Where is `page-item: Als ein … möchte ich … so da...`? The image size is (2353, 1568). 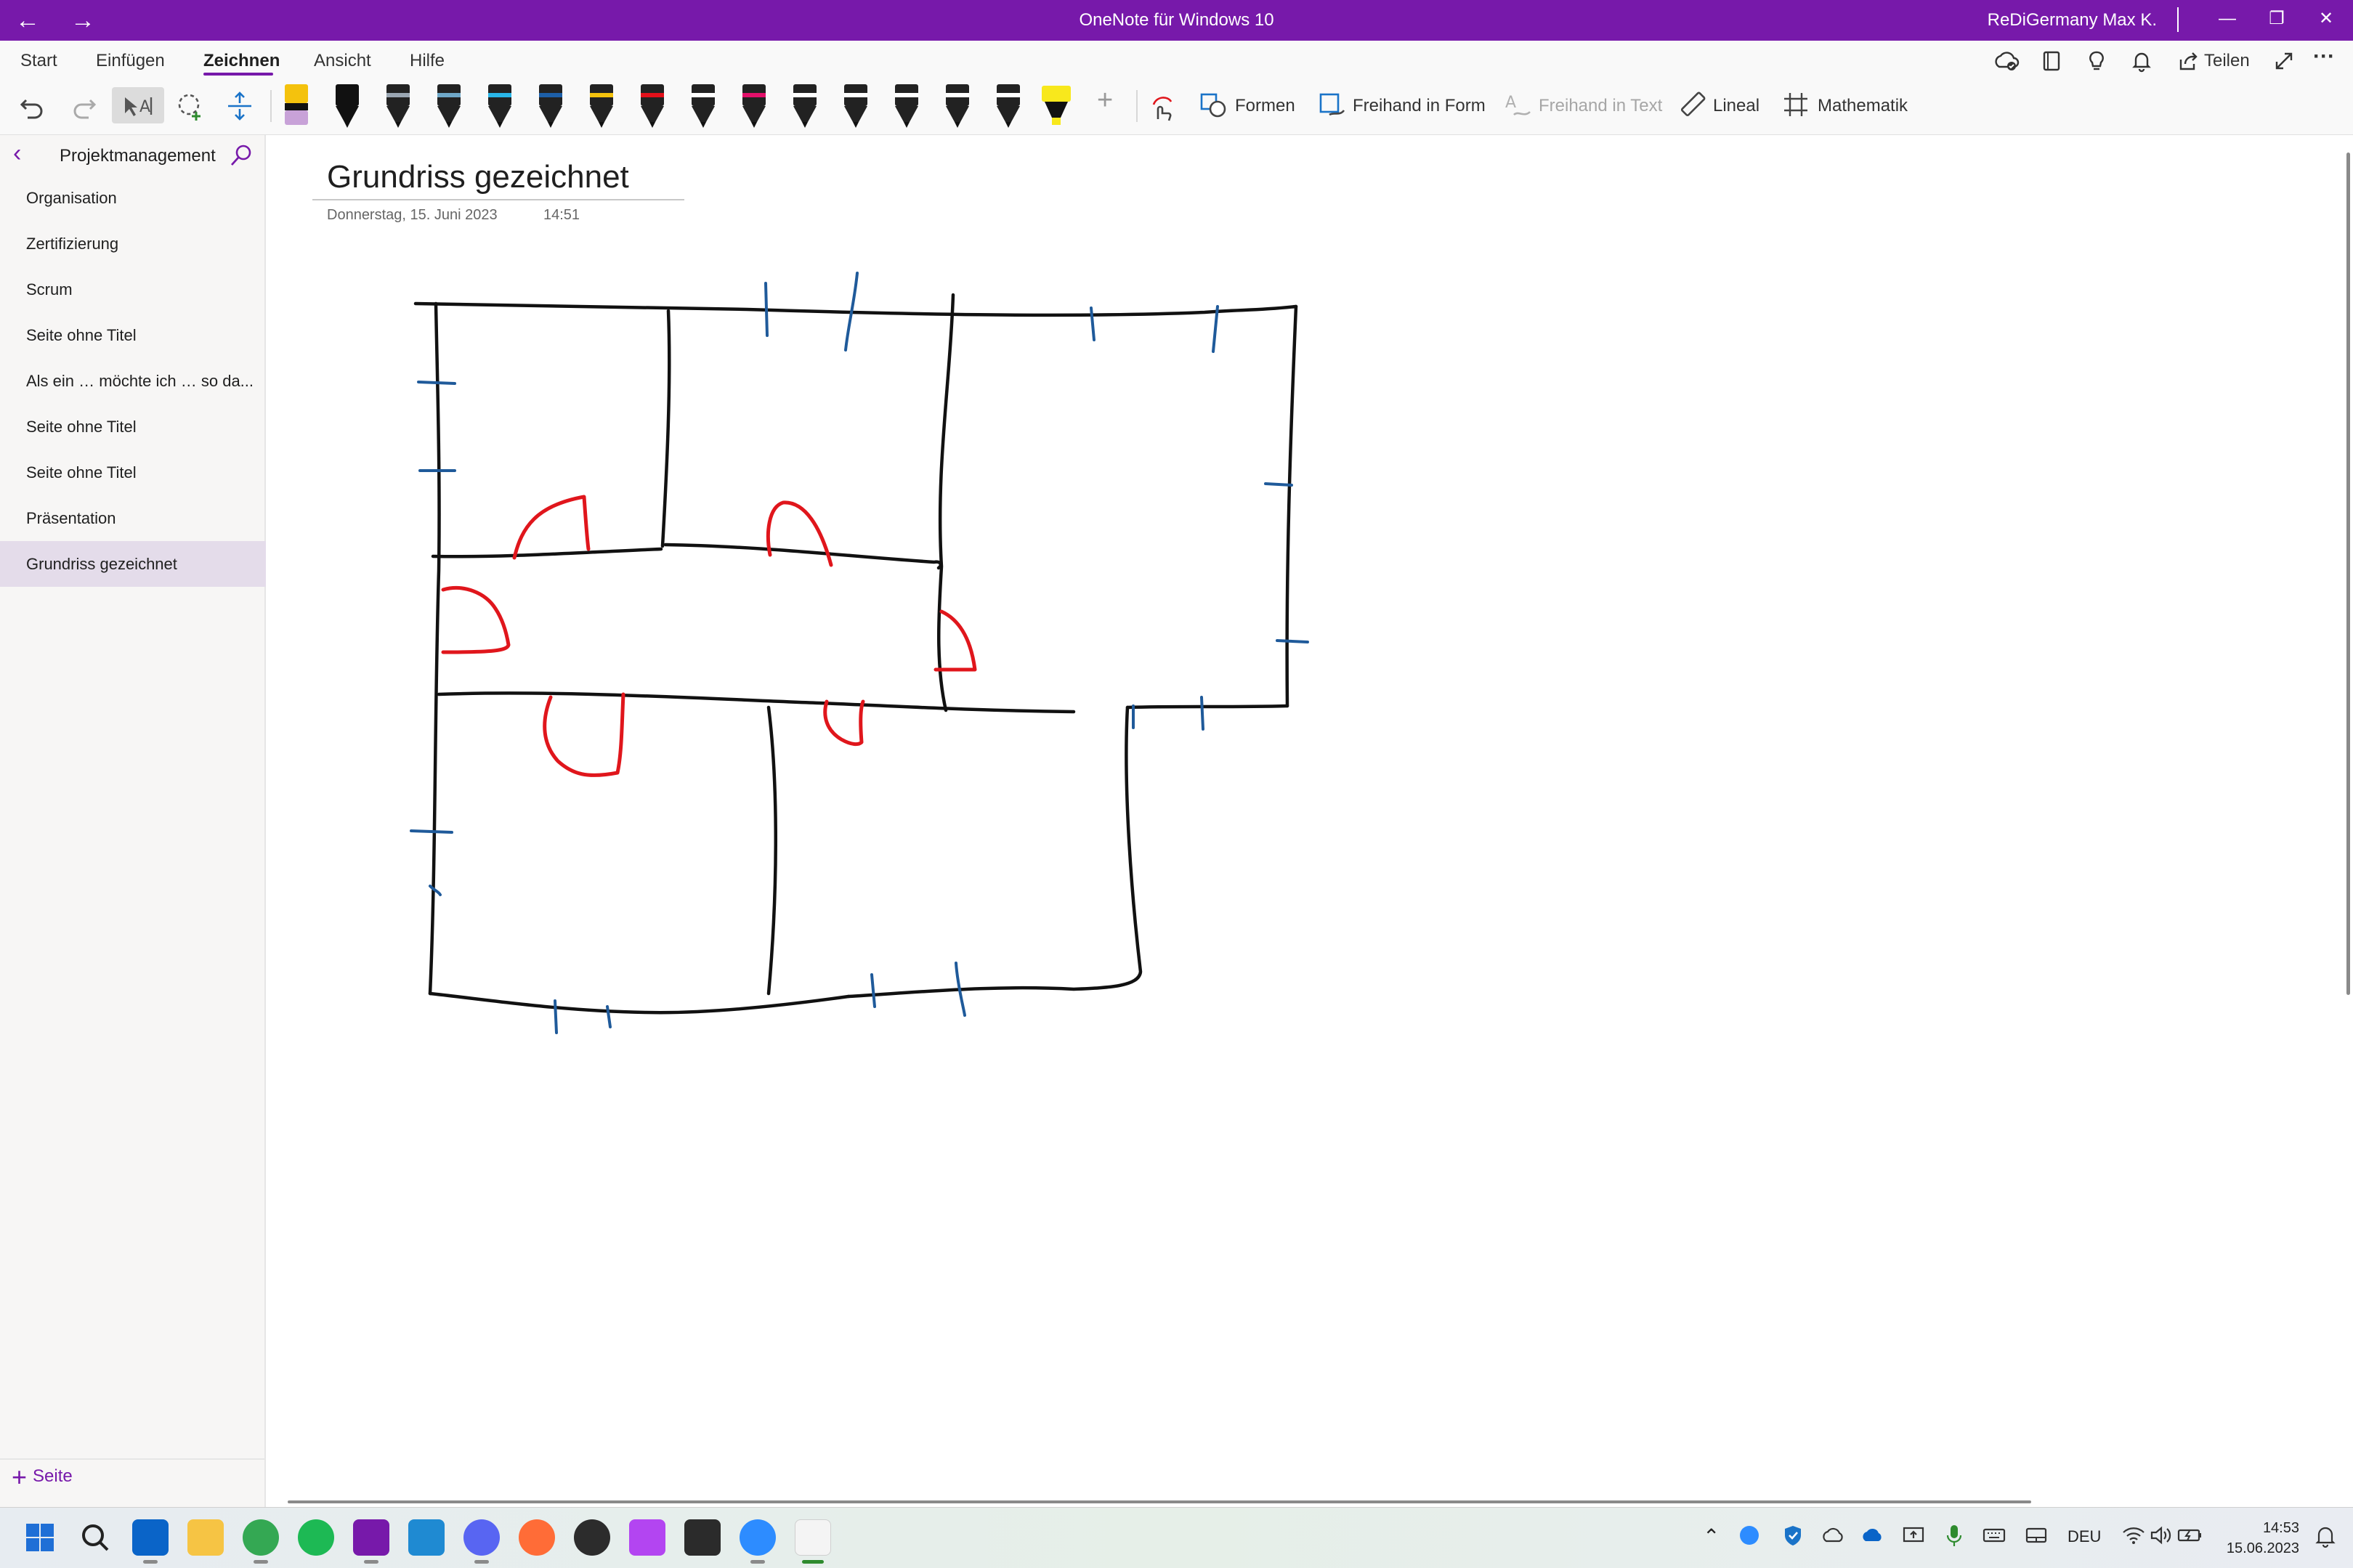 page-item: Als ein … möchte ich … so da... is located at coordinates (133, 381).